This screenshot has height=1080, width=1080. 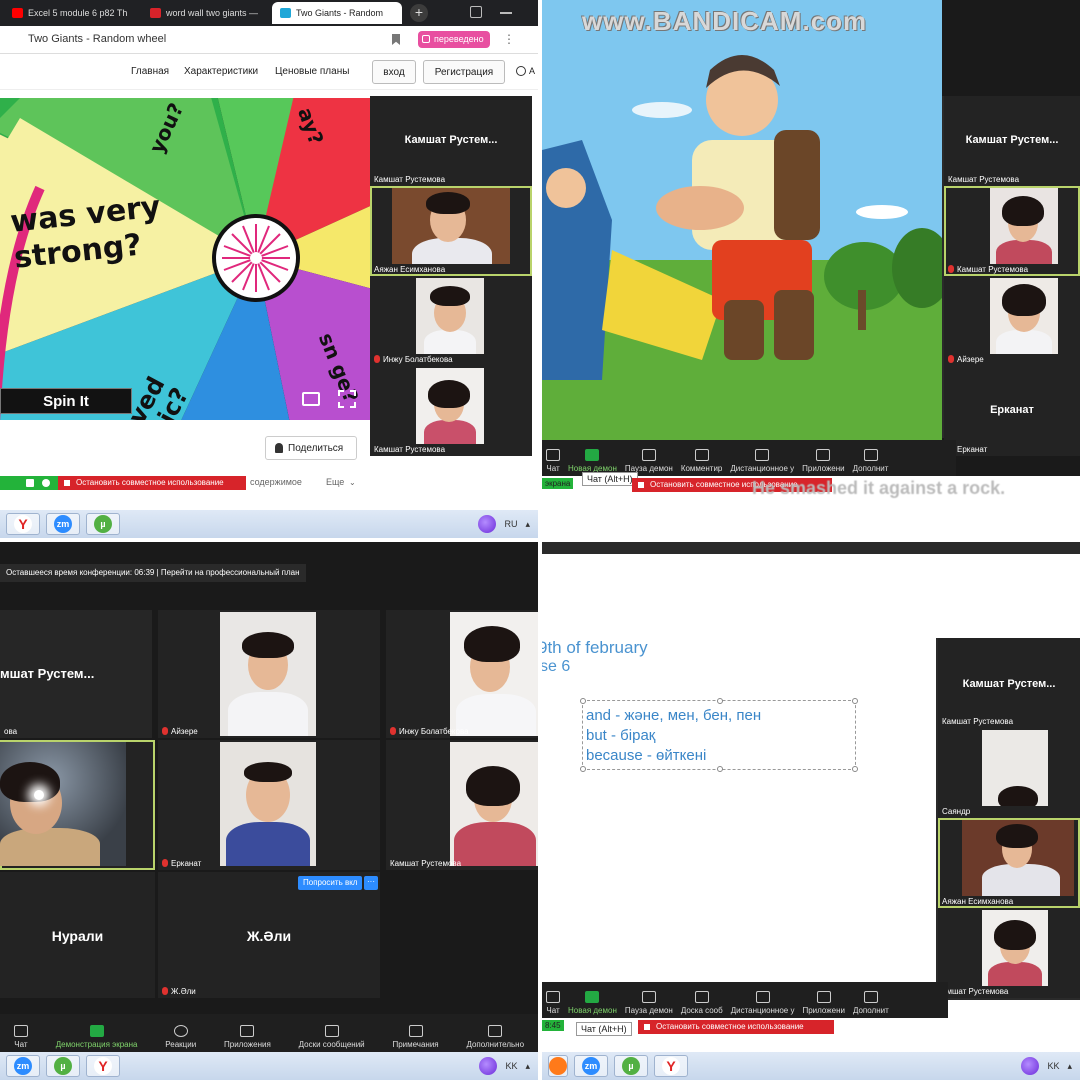 I want to click on notes-button: Примечания, so click(x=415, y=1033).